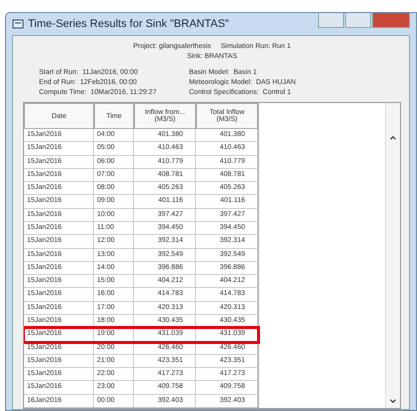 Image resolution: width=417 pixels, height=411 pixels. I want to click on maximize-button, so click(358, 20).